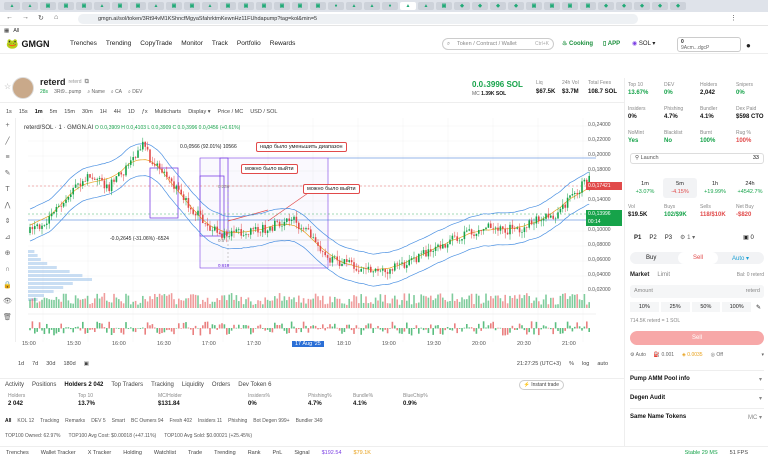  Describe the element at coordinates (254, 385) in the screenshot. I see `tab-dev-token: Dev Token 6` at that location.